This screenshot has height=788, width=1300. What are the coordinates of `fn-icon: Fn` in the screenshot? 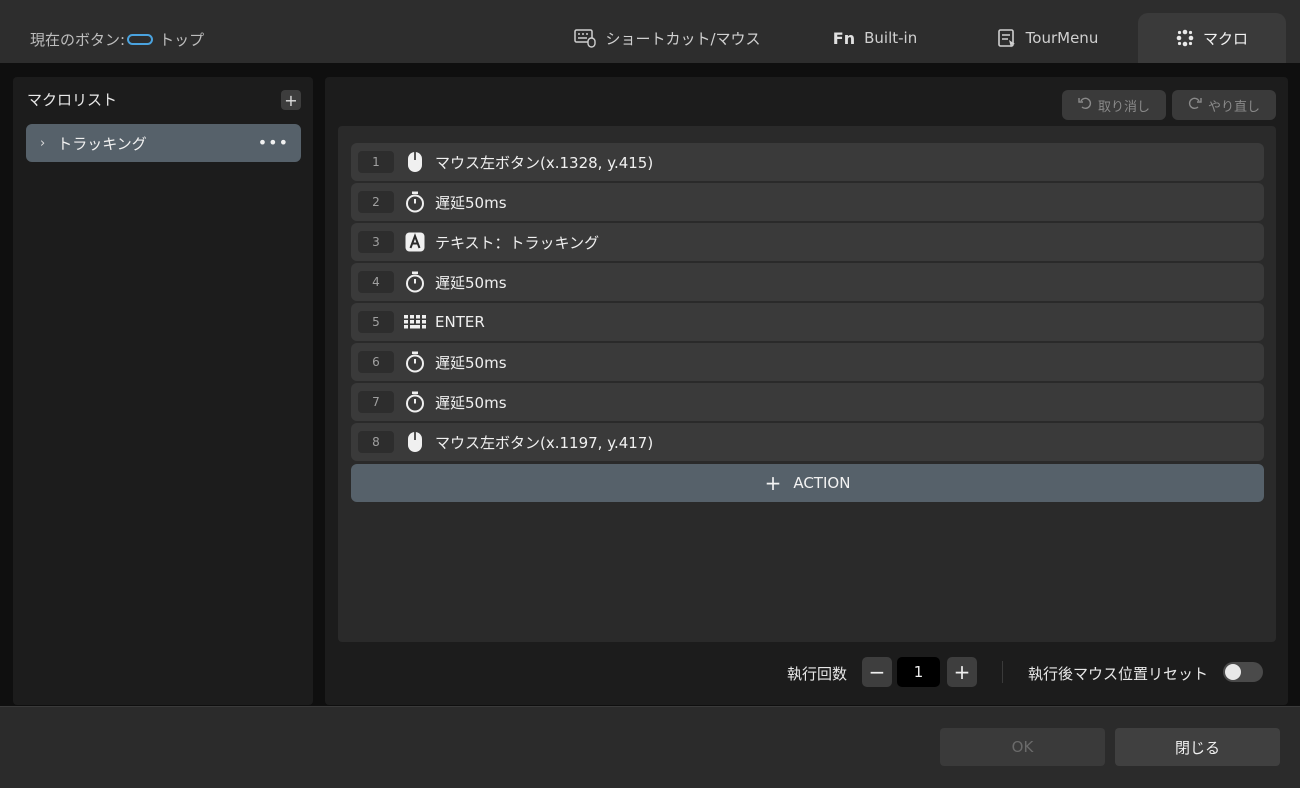 It's located at (844, 38).